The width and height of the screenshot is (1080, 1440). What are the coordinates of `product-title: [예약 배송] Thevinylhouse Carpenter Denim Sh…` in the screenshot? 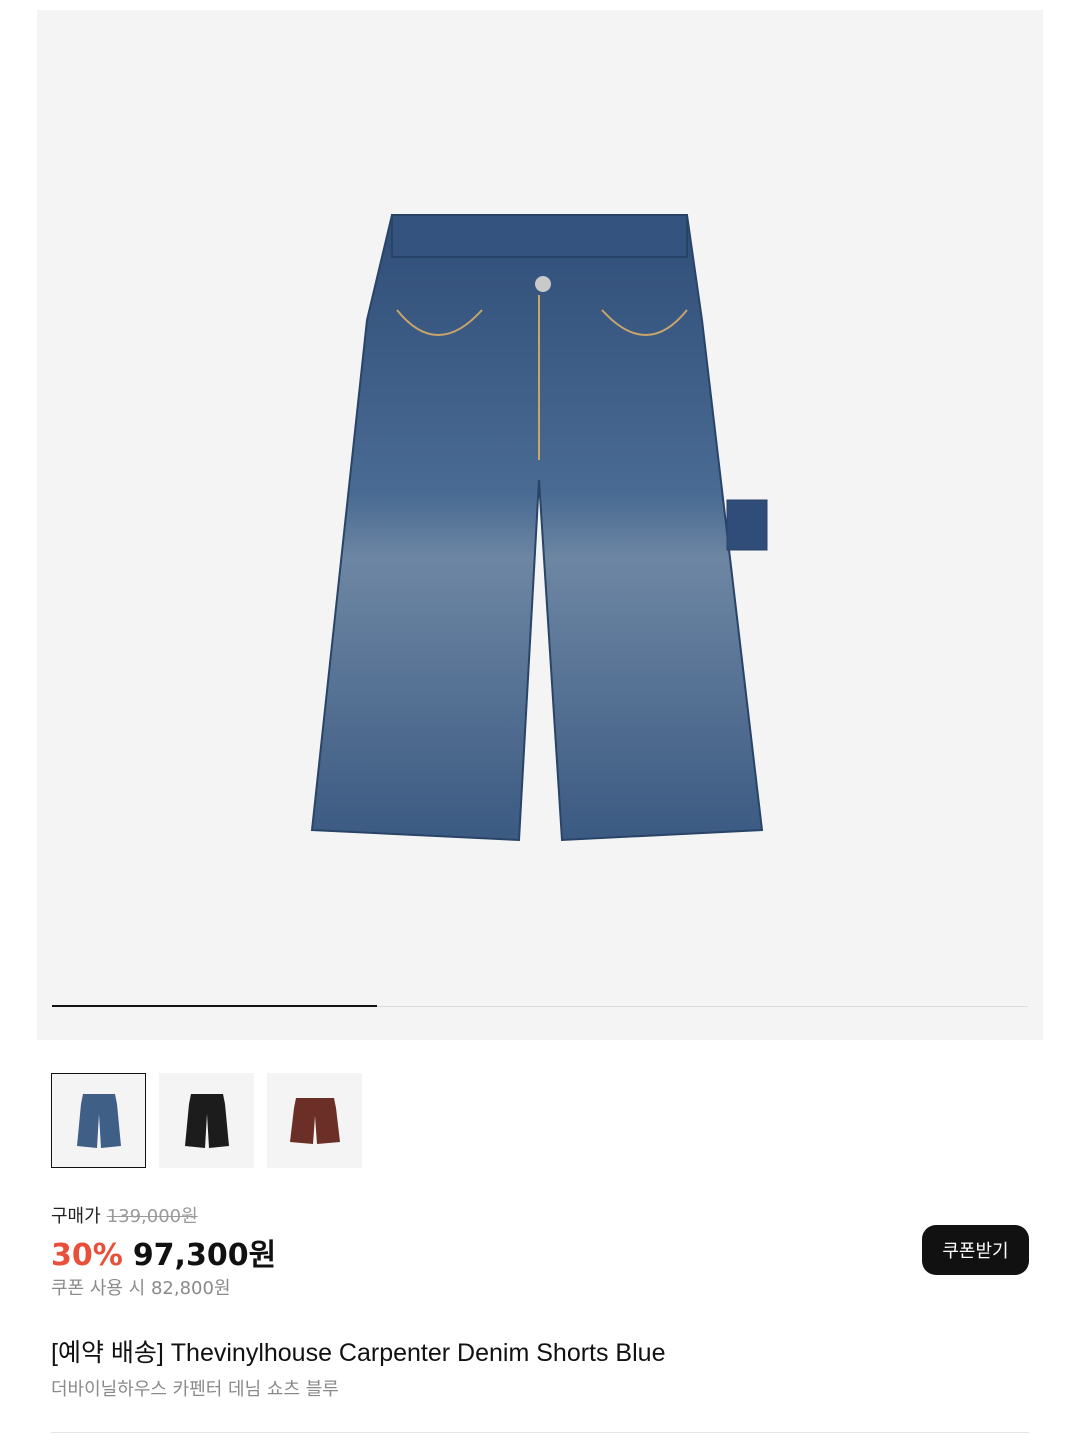 It's located at (358, 1353).